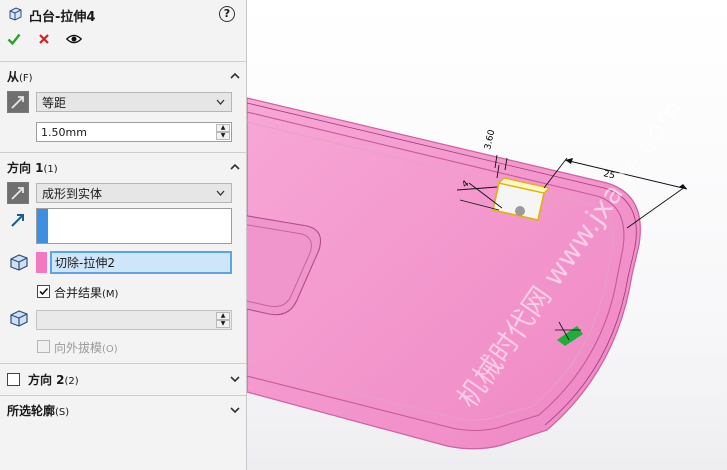 Image resolution: width=727 pixels, height=470 pixels. What do you see at coordinates (85, 263) in the screenshot?
I see `target-body-value: 切除-拉伸2` at bounding box center [85, 263].